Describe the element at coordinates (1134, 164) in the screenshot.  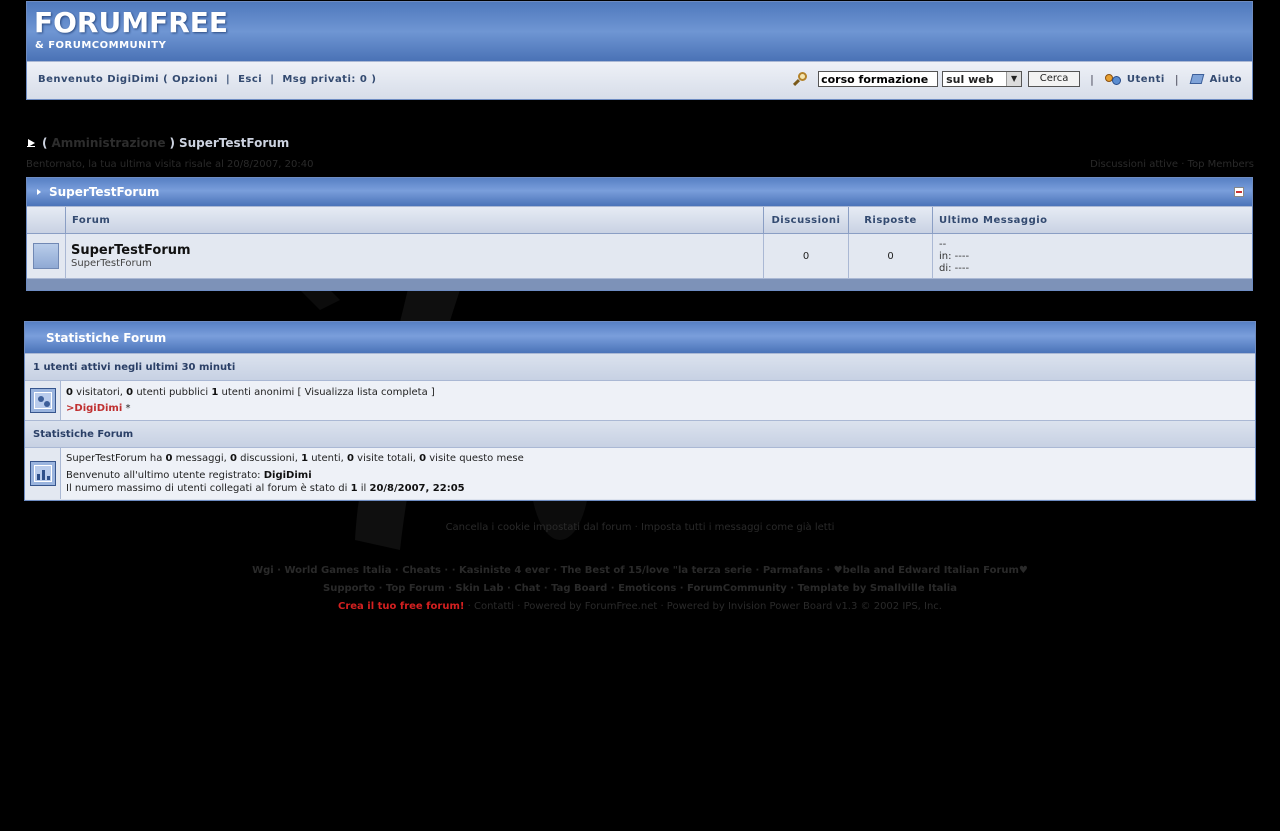
I see `active-topics-link: Discussioni attive` at that location.